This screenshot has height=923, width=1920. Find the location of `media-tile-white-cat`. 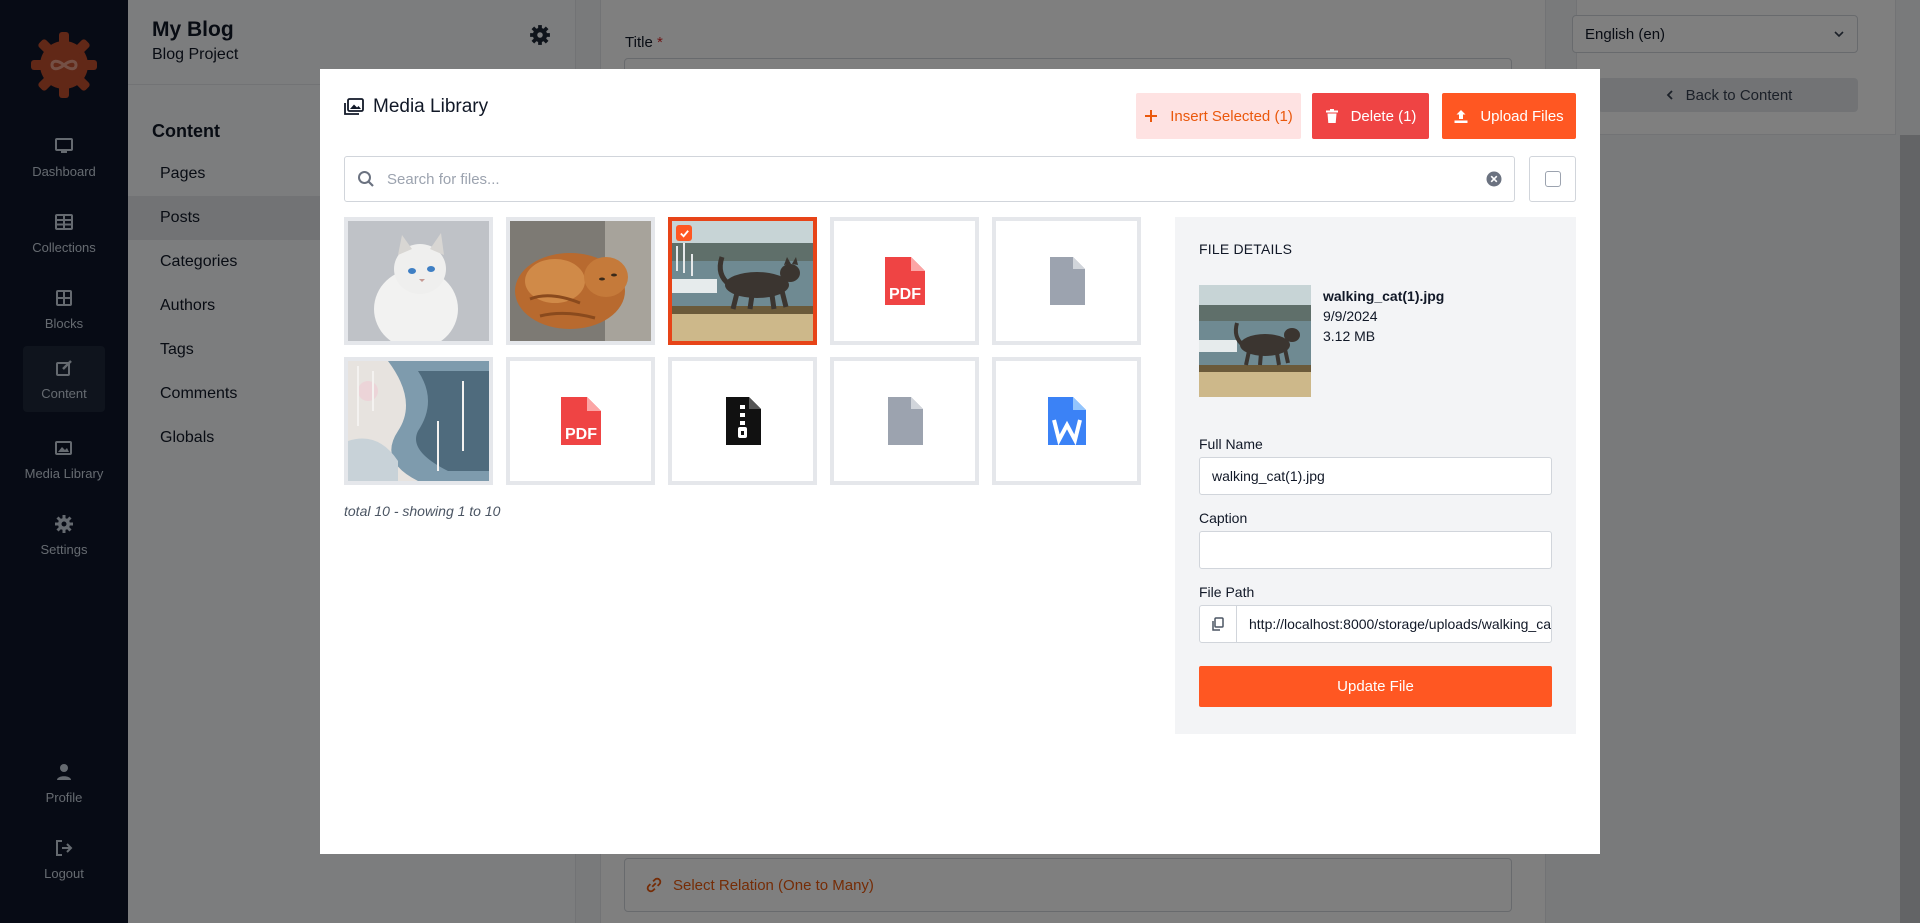

media-tile-white-cat is located at coordinates (418, 281).